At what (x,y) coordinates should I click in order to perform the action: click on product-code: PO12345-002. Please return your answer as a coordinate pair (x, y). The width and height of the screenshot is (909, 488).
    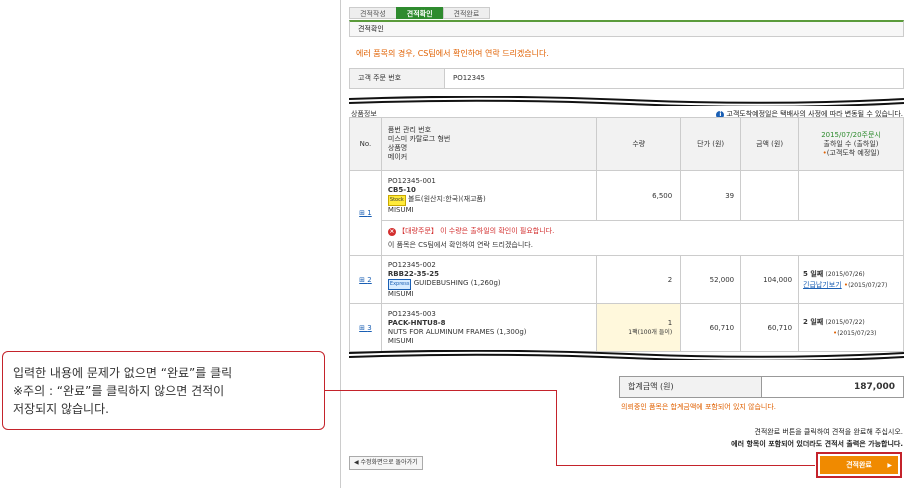
    Looking at the image, I should click on (411, 264).